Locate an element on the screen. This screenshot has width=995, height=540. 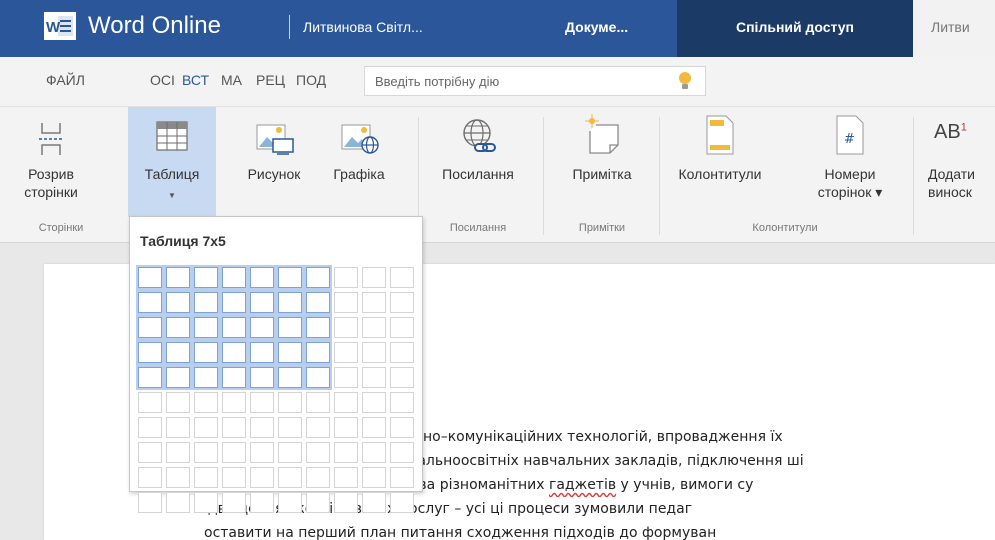
page-break-button: Розрив сторінки is located at coordinates (51, 162).